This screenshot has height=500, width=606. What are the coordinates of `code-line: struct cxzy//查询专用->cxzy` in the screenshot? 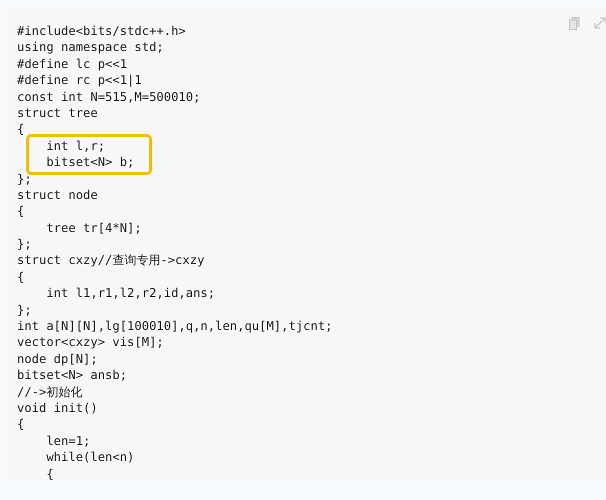 It's located at (110, 260).